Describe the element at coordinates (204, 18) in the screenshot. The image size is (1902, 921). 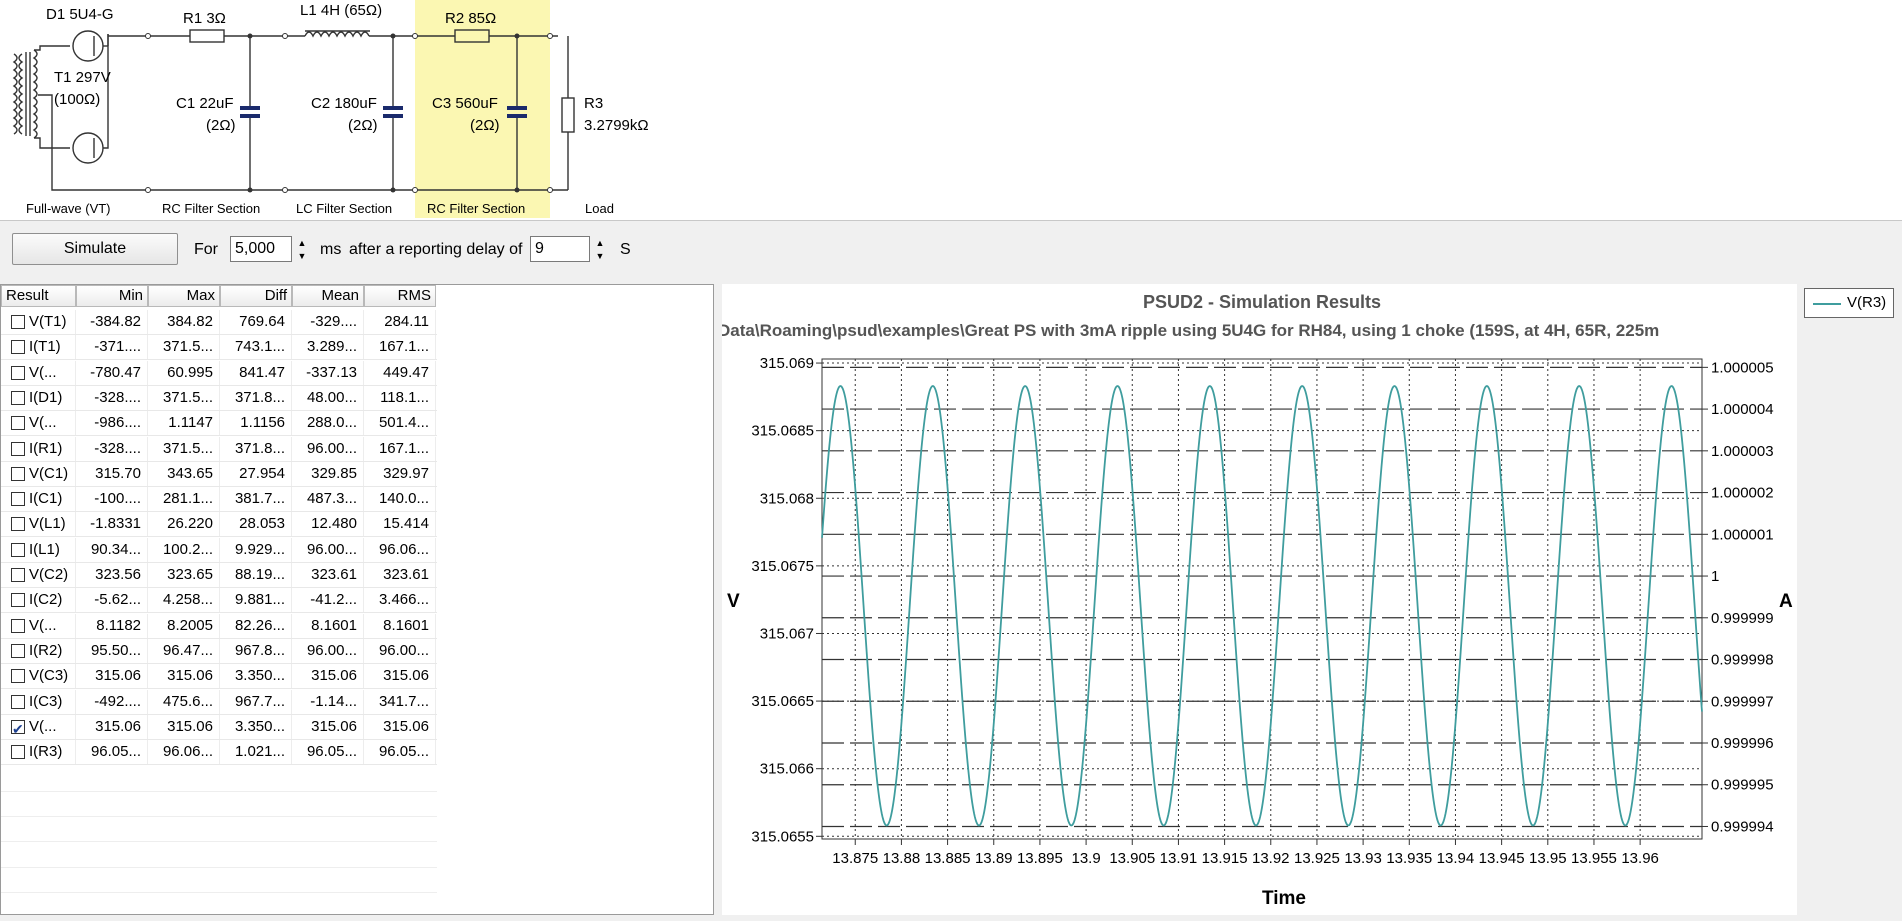
I see `r1-label: R1 3Ω` at that location.